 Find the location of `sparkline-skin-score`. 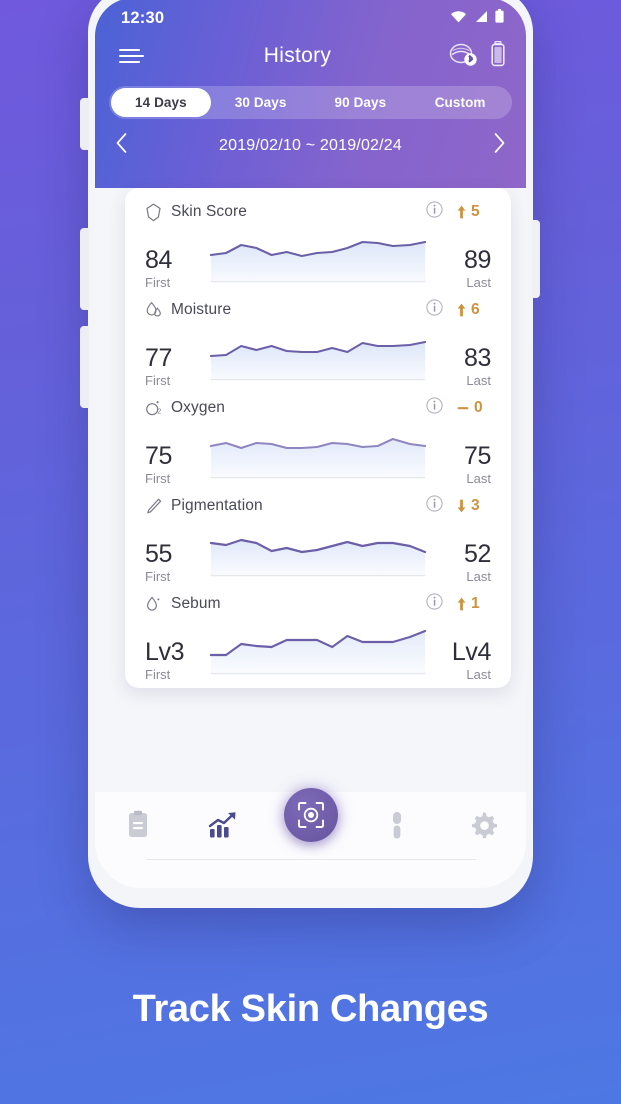

sparkline-skin-score is located at coordinates (318, 263).